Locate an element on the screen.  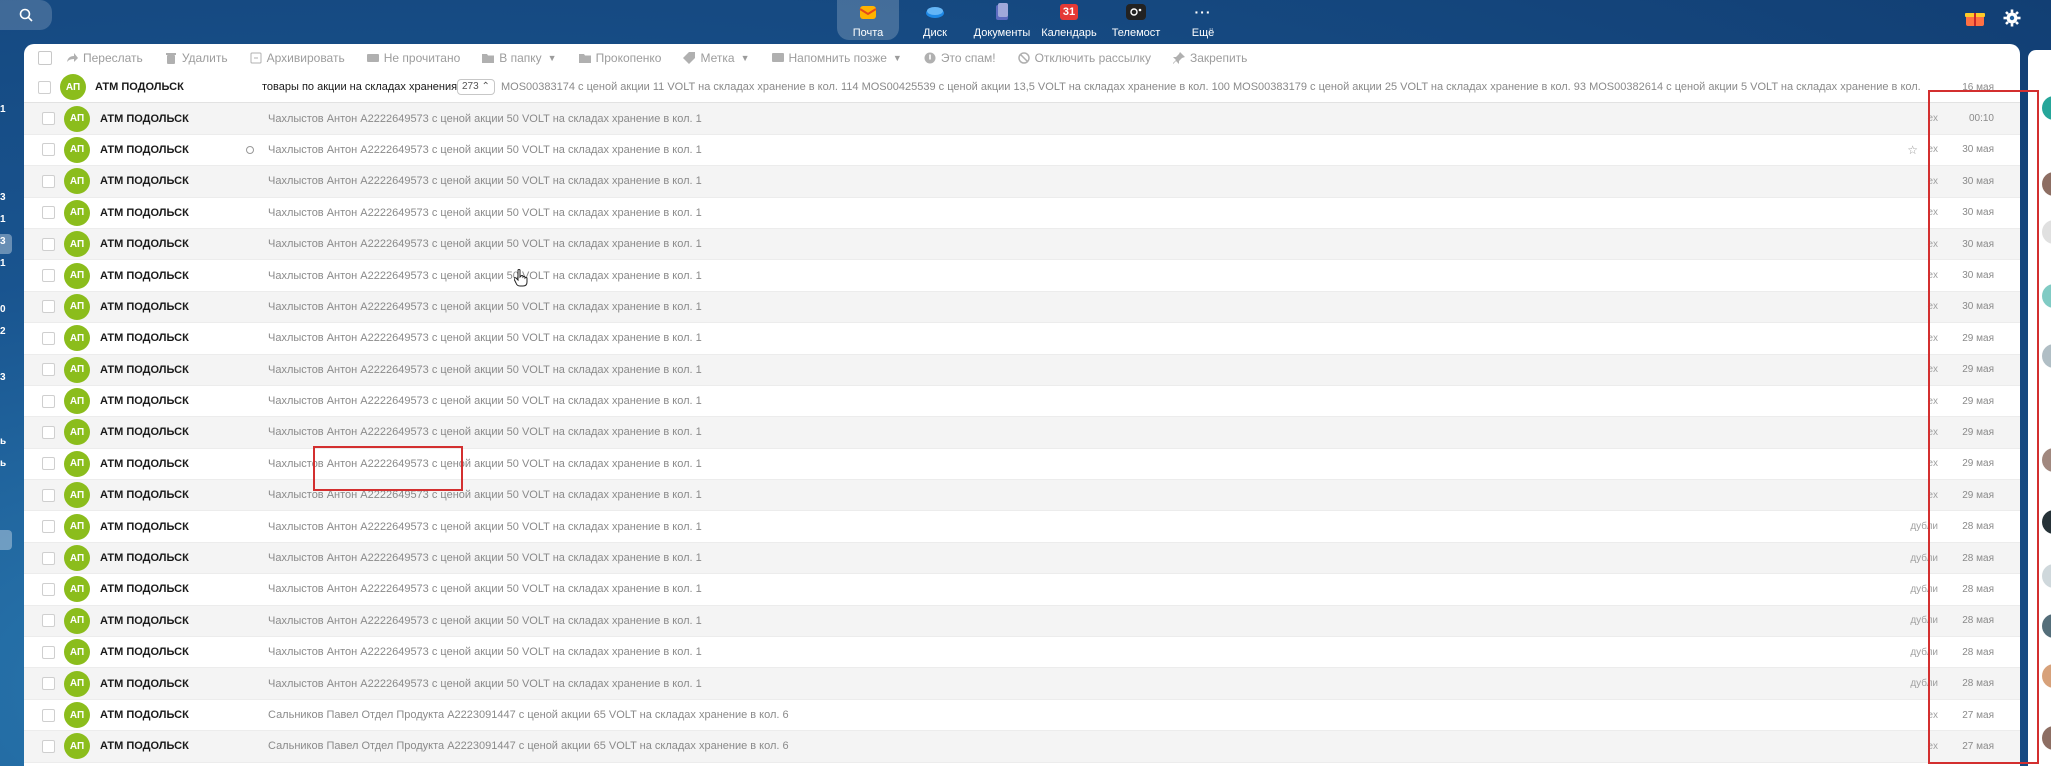
highlight-box-dates is located at coordinates (1983, 427).